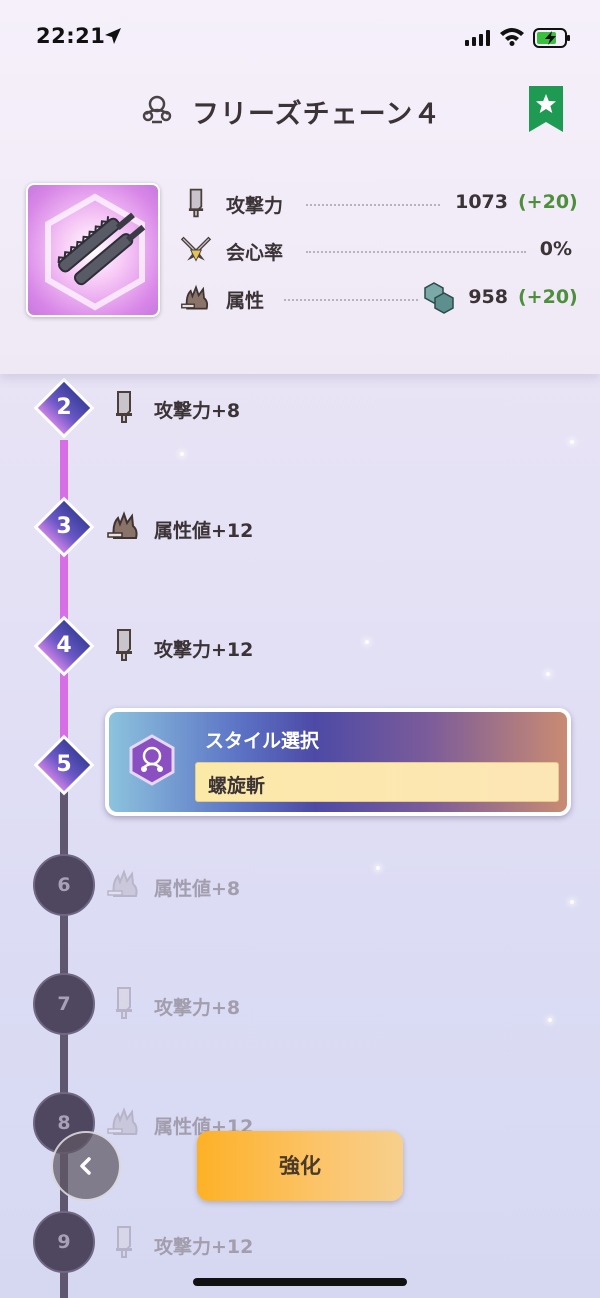 Image resolution: width=600 pixels, height=1298 pixels. I want to click on wifi-icon, so click(512, 37).